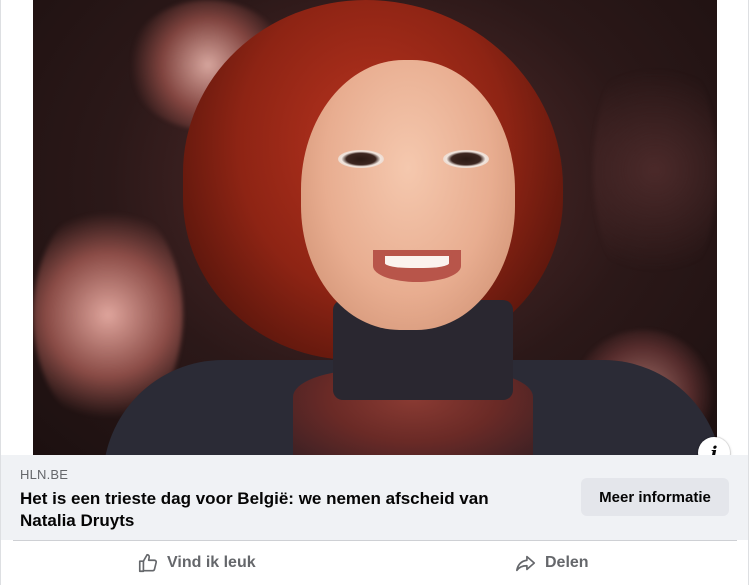 This screenshot has width=749, height=585. I want to click on share-icon, so click(526, 563).